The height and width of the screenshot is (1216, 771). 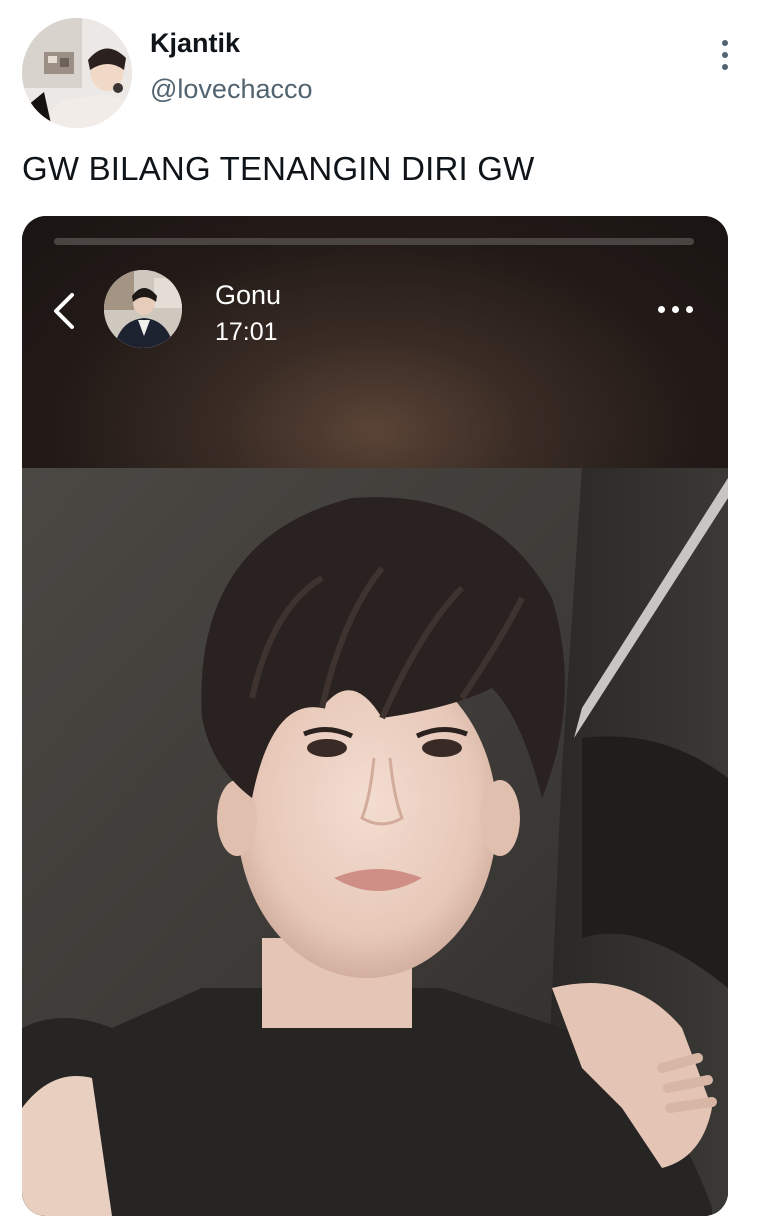 I want to click on tweet-text: GW BILANG TENANGIN DIRI GW, so click(x=278, y=168).